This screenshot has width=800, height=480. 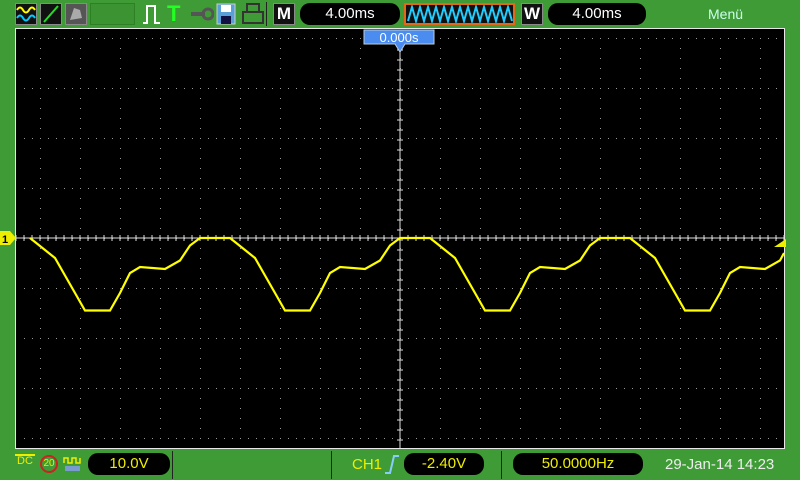 I want to click on invert-icon, so click(x=73, y=466).